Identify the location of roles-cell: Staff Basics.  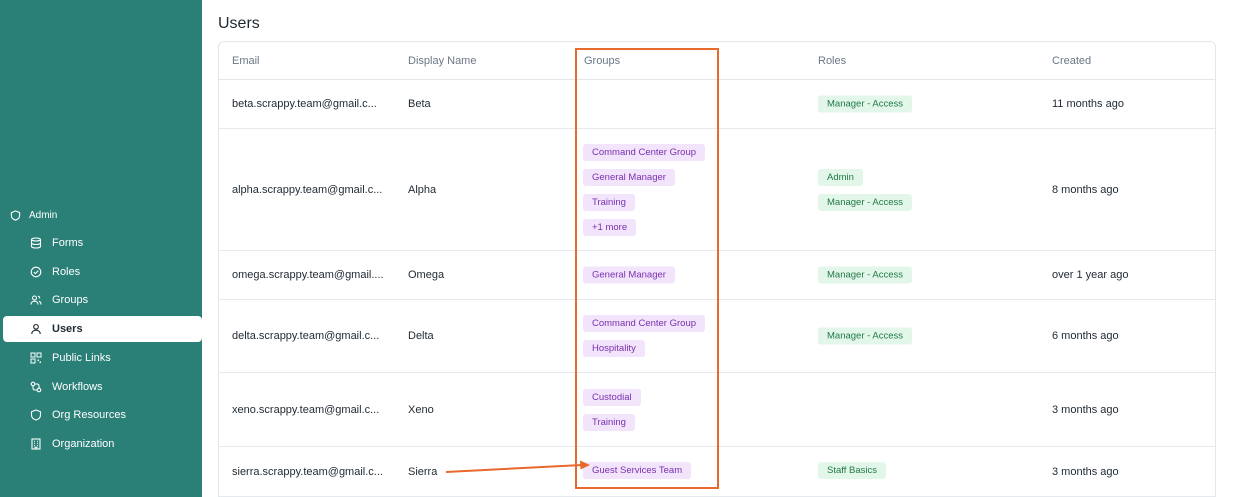
(852, 470).